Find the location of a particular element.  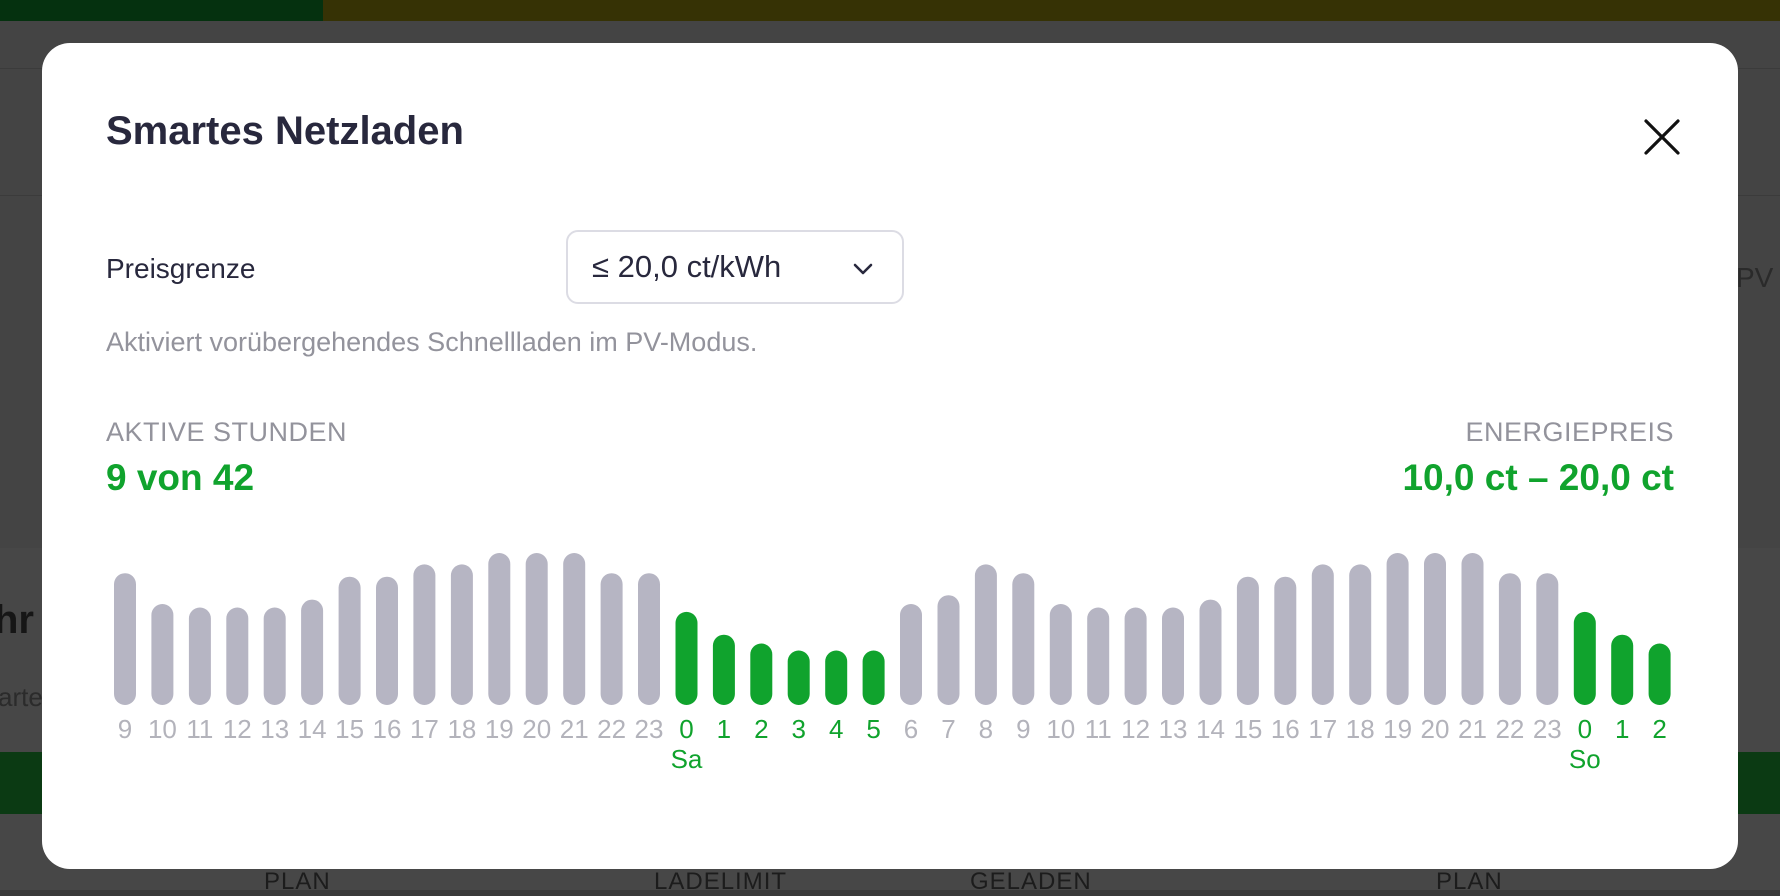

day-label: So is located at coordinates (1585, 759).